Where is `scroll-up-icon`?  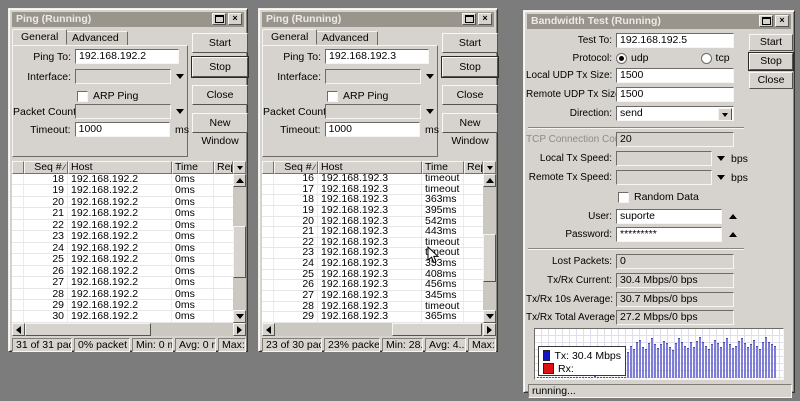 scroll-up-icon is located at coordinates (239, 180).